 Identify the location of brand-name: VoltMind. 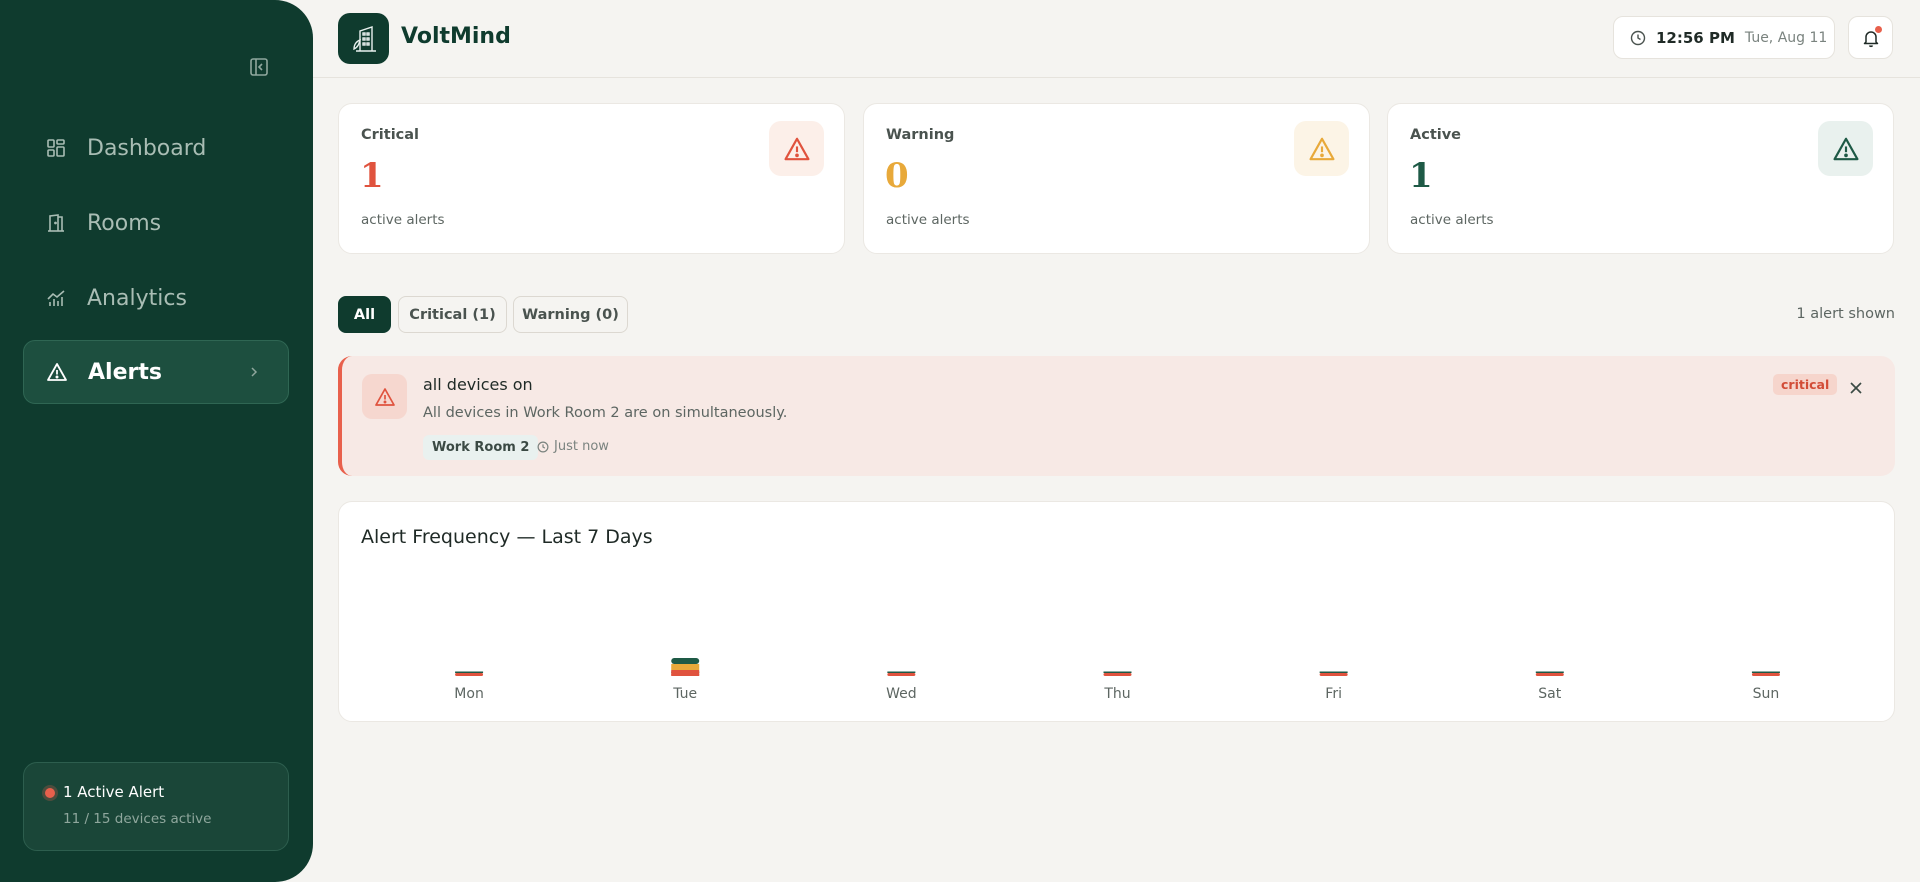
(456, 36).